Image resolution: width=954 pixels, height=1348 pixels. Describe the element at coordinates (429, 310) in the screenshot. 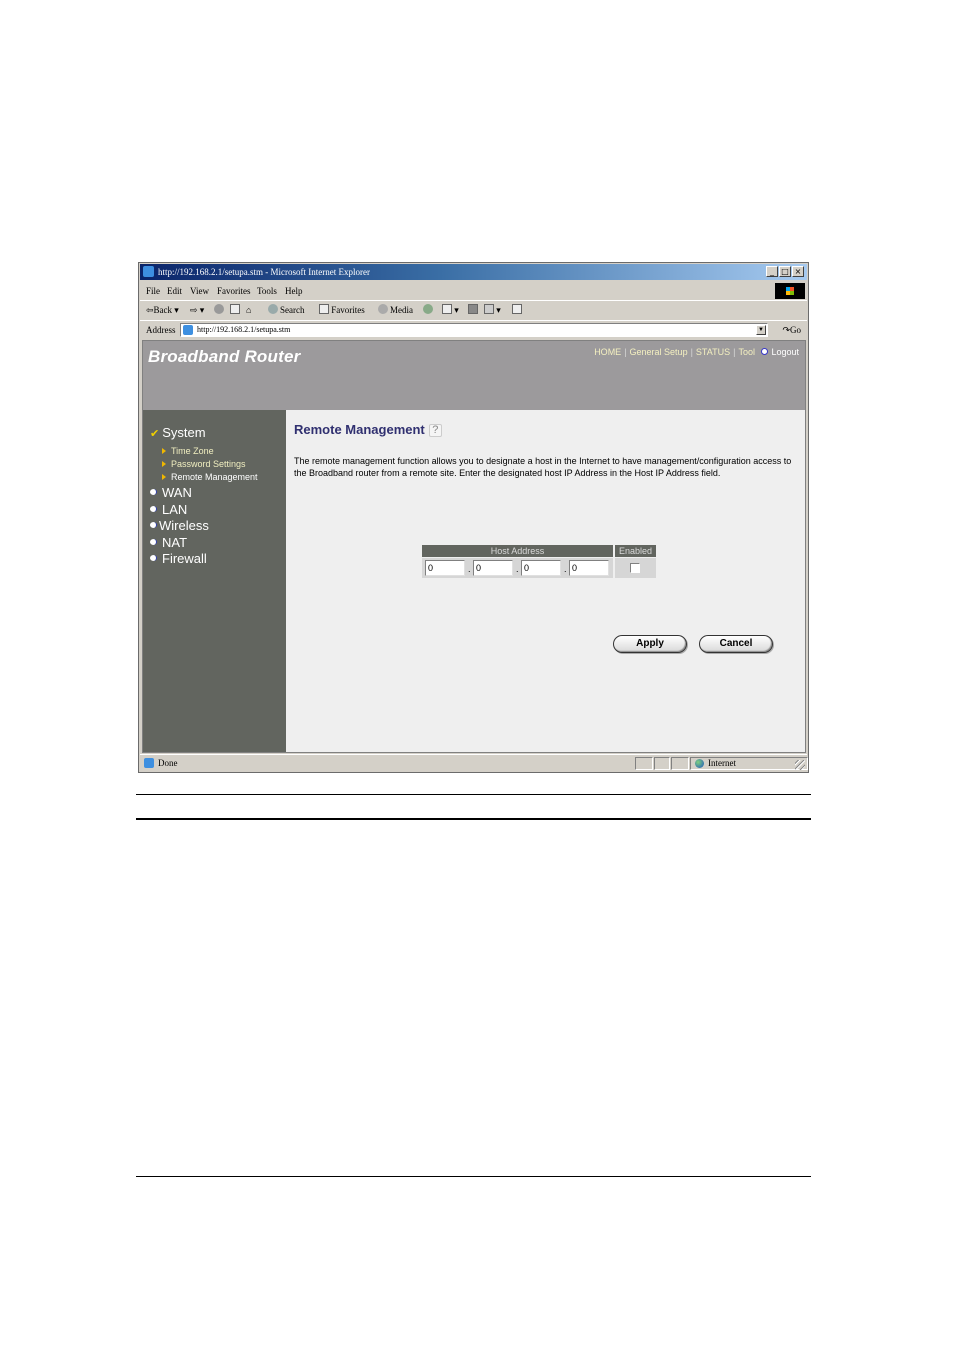

I see `history-button` at that location.